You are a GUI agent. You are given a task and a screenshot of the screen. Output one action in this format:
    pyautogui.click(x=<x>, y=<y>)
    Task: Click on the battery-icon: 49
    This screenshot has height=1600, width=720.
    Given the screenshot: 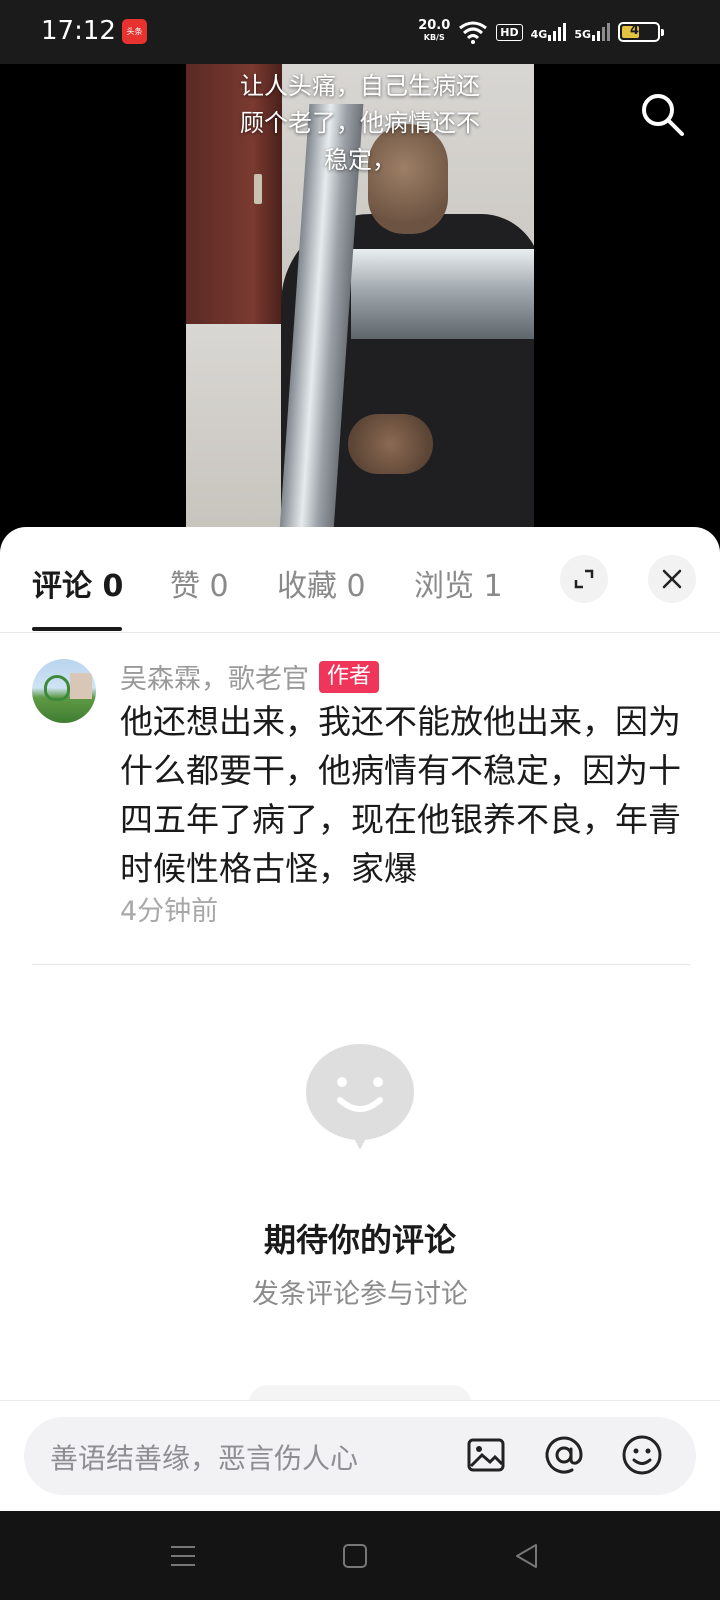 What is the action you would take?
    pyautogui.click(x=641, y=32)
    